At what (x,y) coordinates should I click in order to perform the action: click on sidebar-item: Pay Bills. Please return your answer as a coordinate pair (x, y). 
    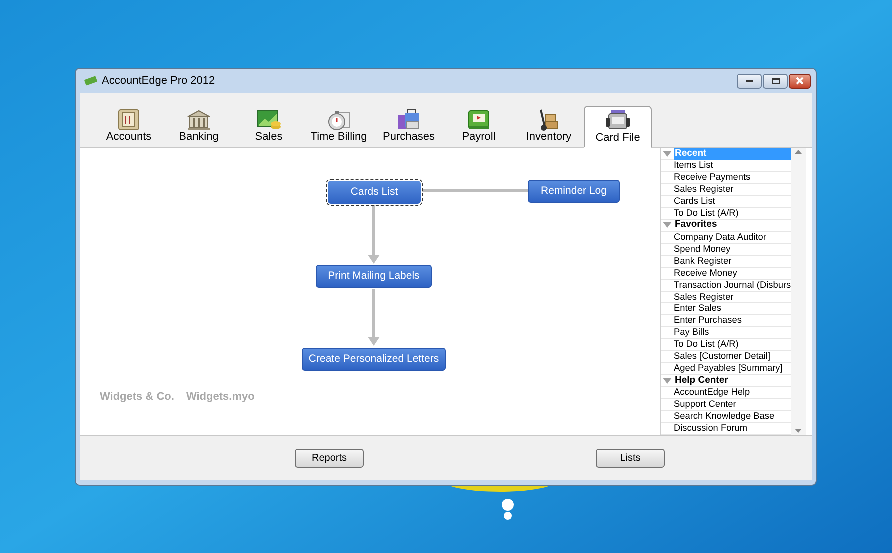
    Looking at the image, I should click on (726, 332).